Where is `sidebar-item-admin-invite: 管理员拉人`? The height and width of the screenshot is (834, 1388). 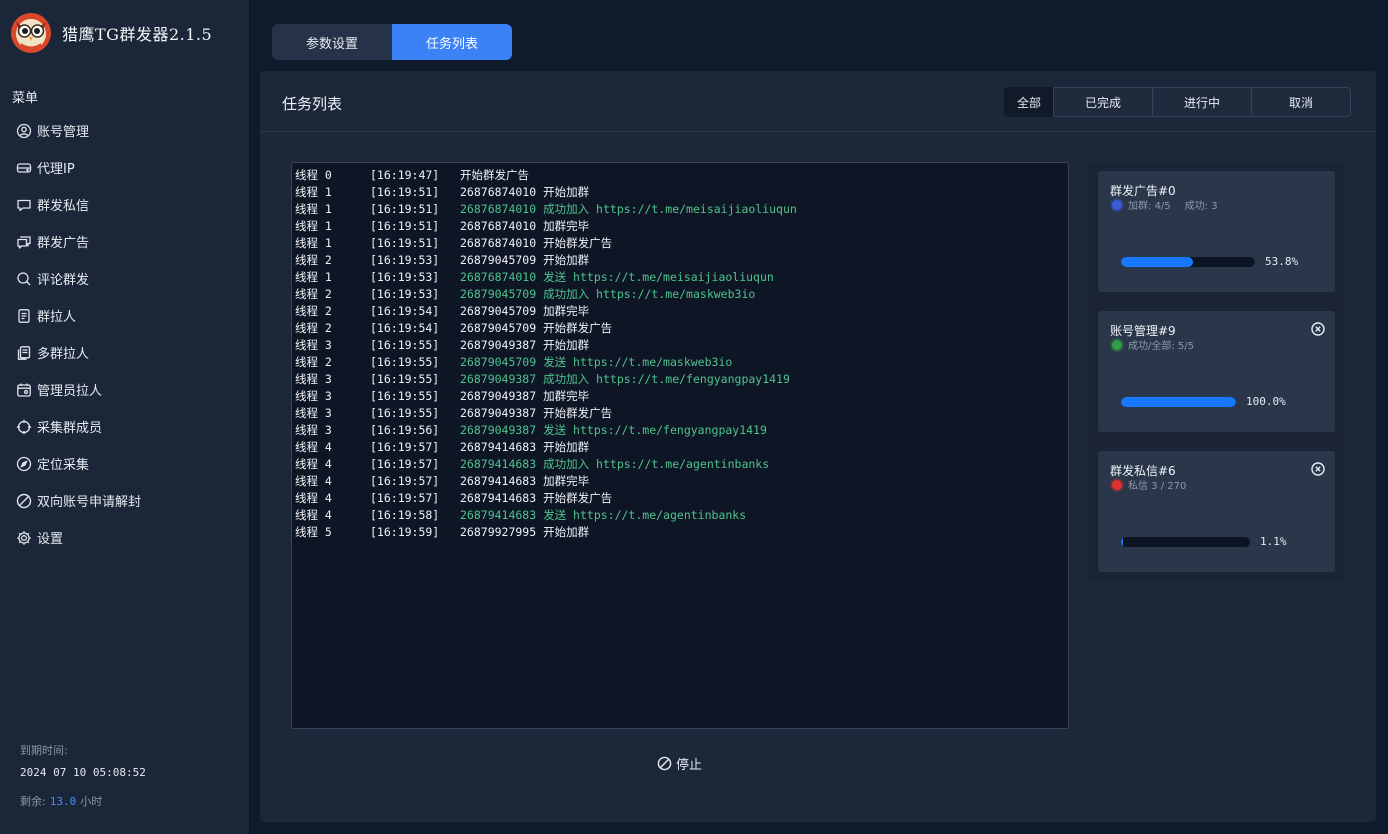 sidebar-item-admin-invite: 管理员拉人 is located at coordinates (131, 389).